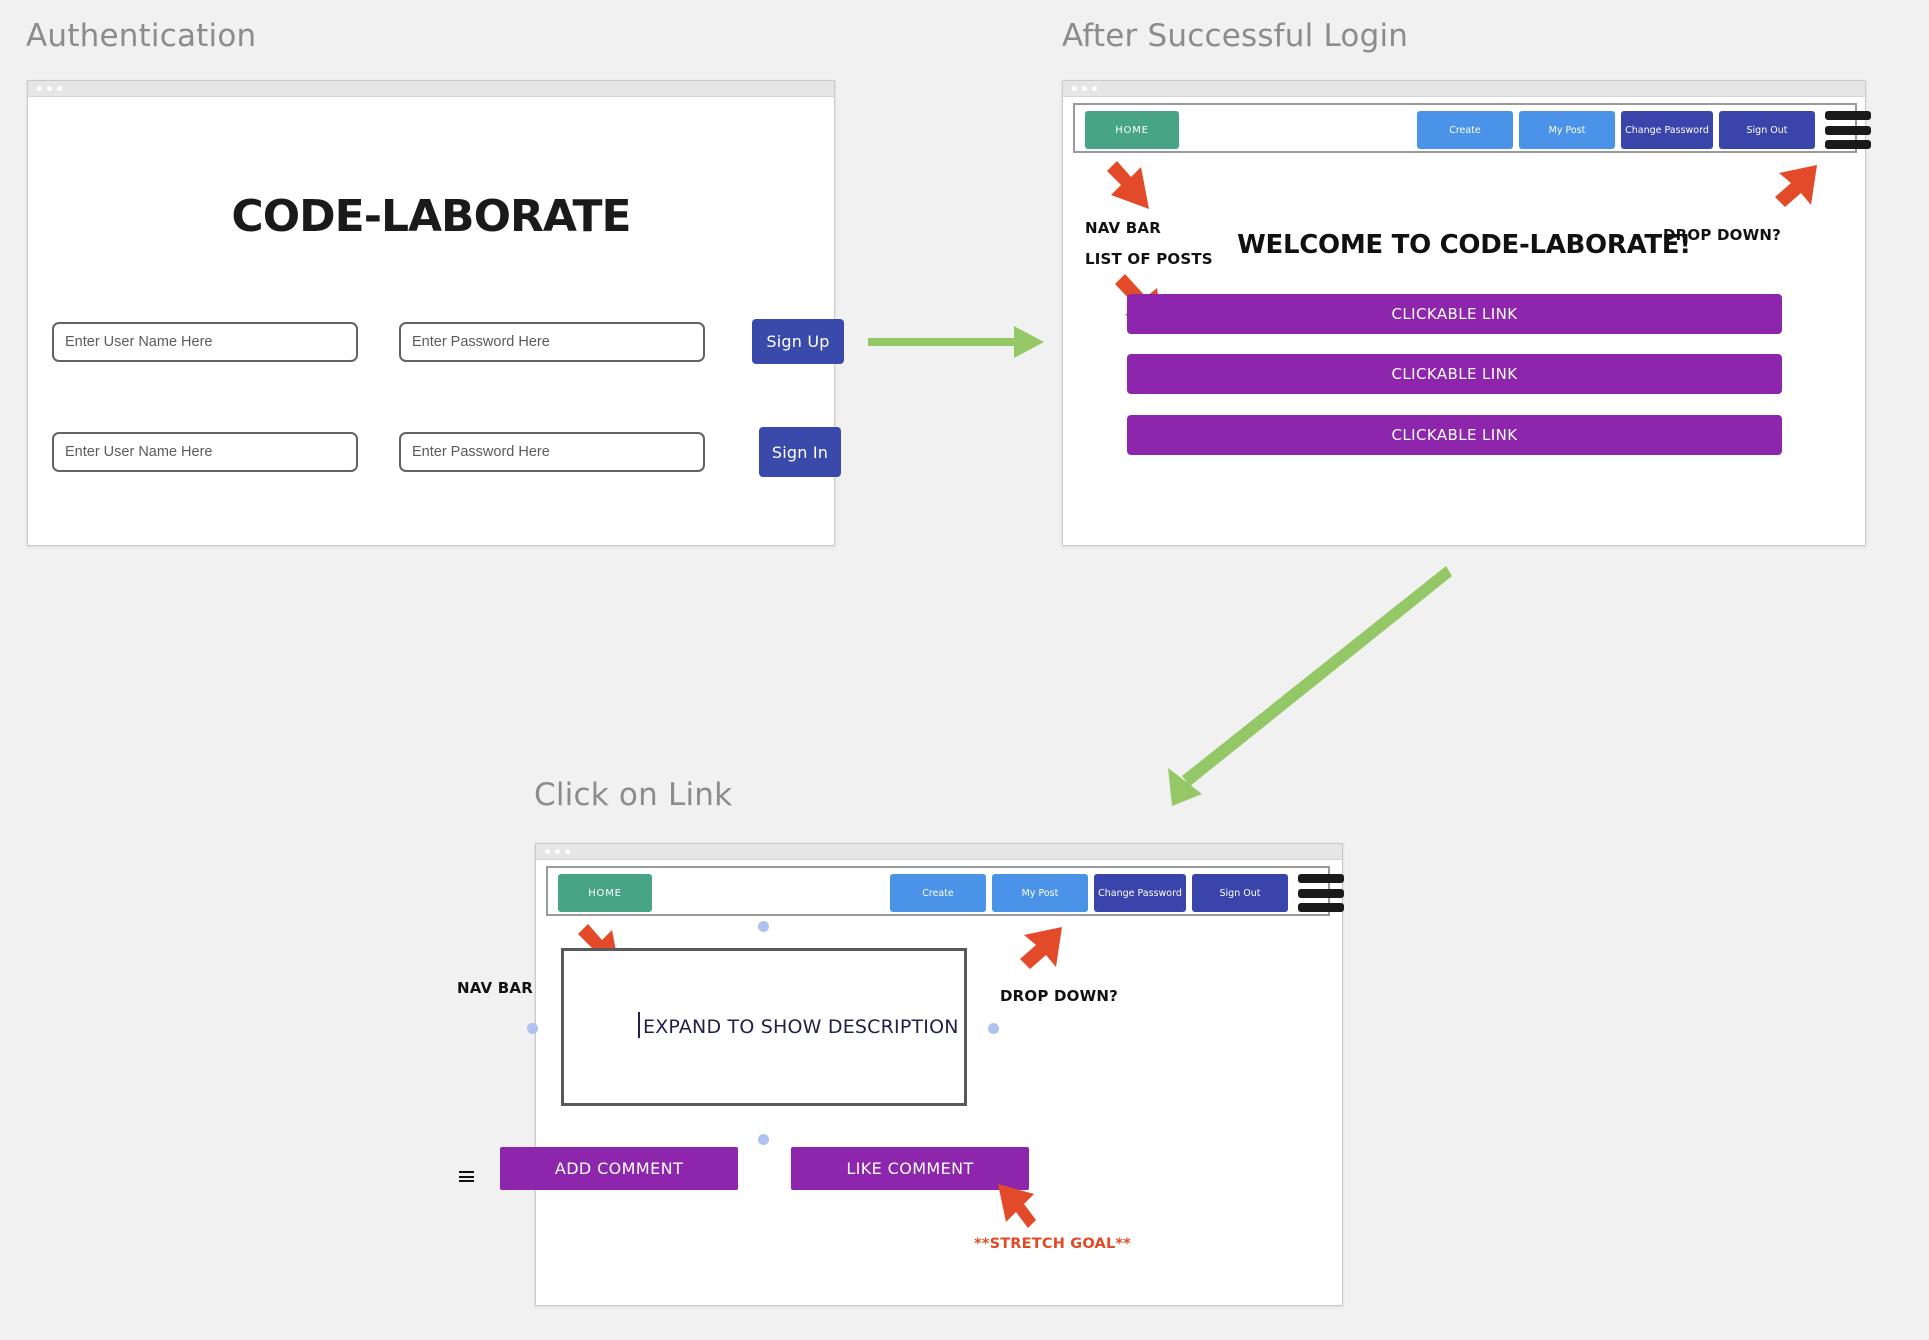  Describe the element at coordinates (763, 1139) in the screenshot. I see `resize-handle-bottom` at that location.